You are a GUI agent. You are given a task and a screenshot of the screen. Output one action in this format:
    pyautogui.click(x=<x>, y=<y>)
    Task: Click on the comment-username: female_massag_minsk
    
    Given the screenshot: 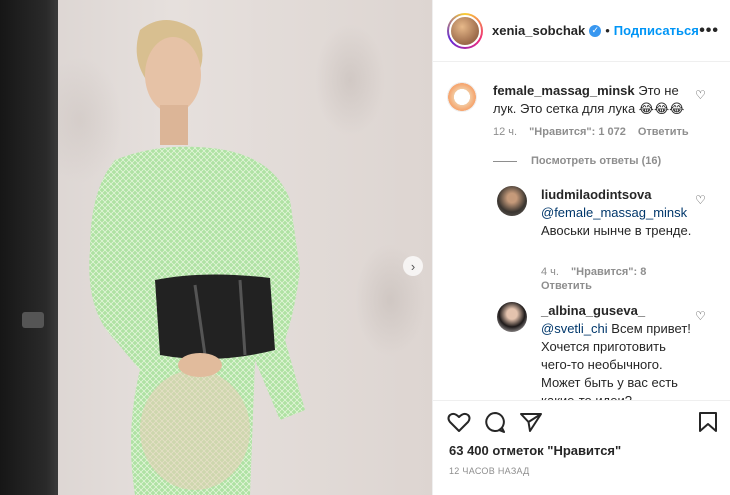 What is the action you would take?
    pyautogui.click(x=564, y=90)
    